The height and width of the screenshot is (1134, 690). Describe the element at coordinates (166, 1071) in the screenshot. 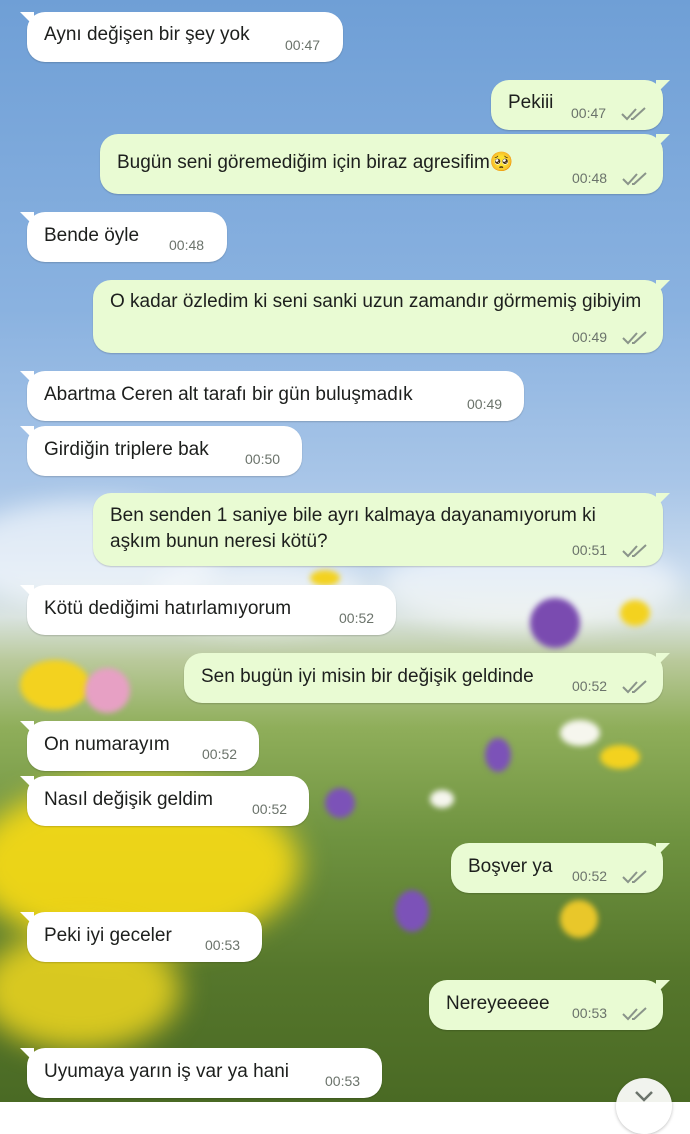

I see `message-text: Uyumaya yarın iş var ya hani` at that location.